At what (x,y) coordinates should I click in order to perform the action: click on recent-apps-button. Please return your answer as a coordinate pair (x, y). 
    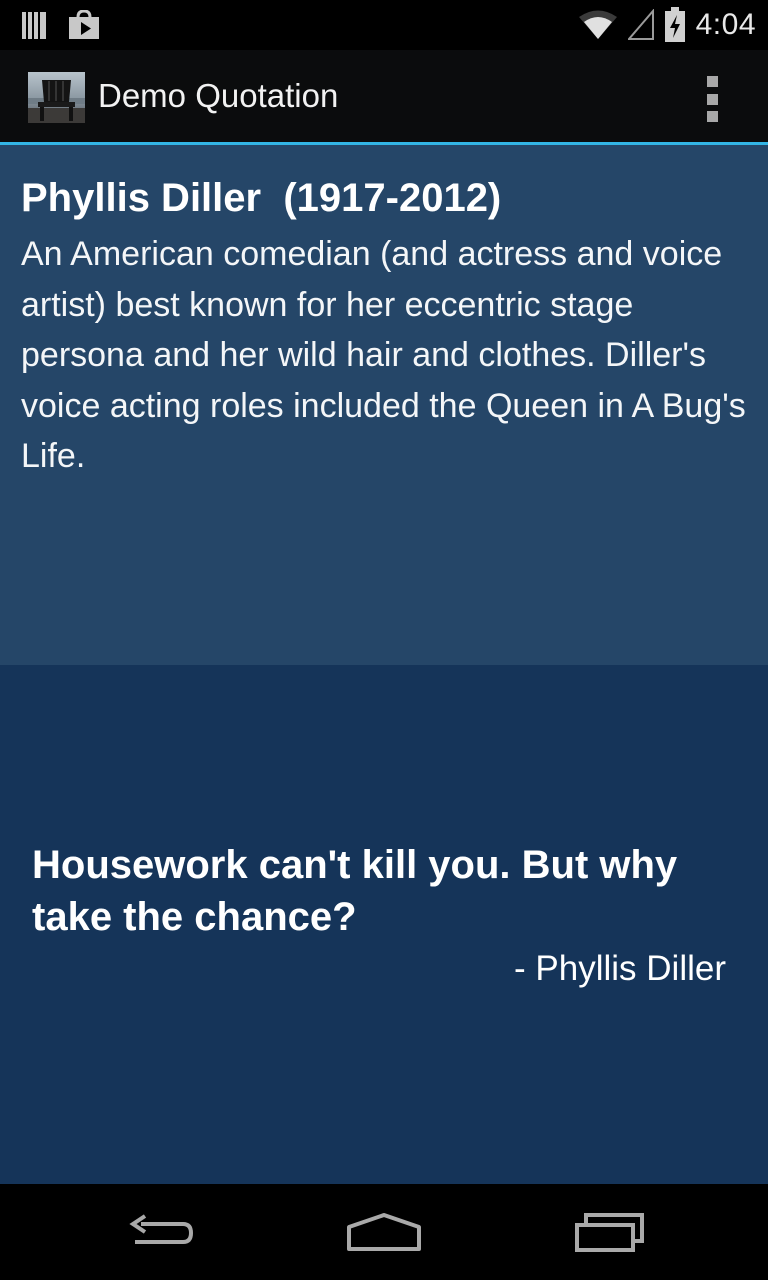
    Looking at the image, I should click on (610, 1232).